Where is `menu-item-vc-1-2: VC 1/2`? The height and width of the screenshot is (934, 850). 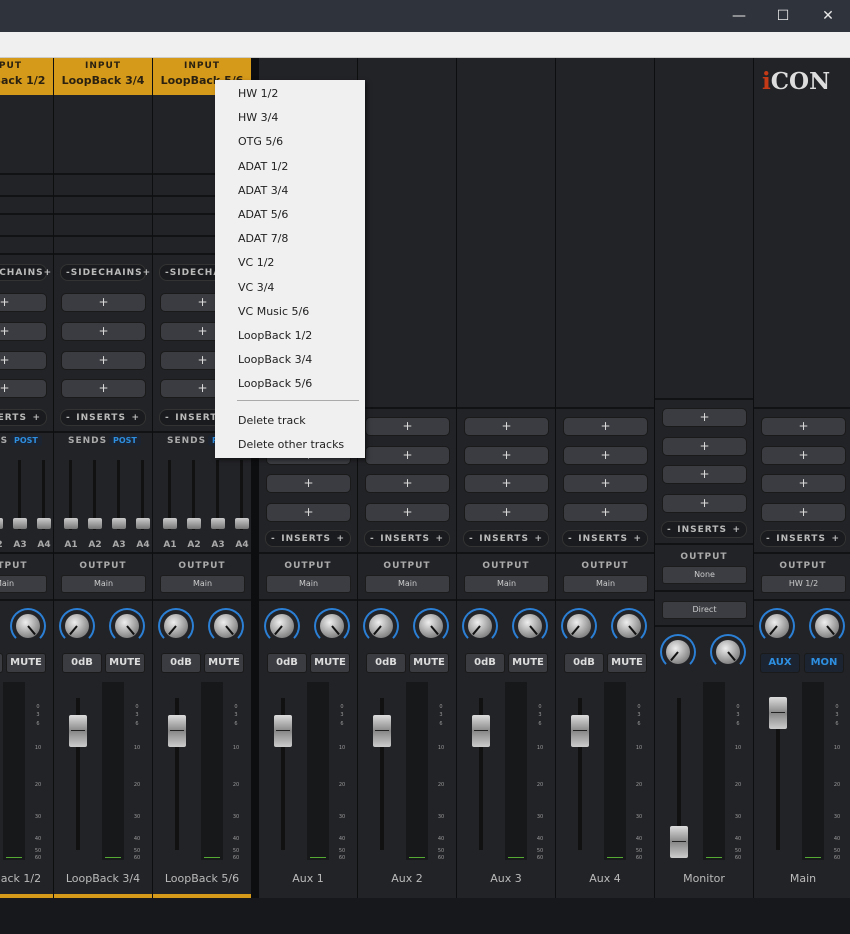 menu-item-vc-1-2: VC 1/2 is located at coordinates (290, 263).